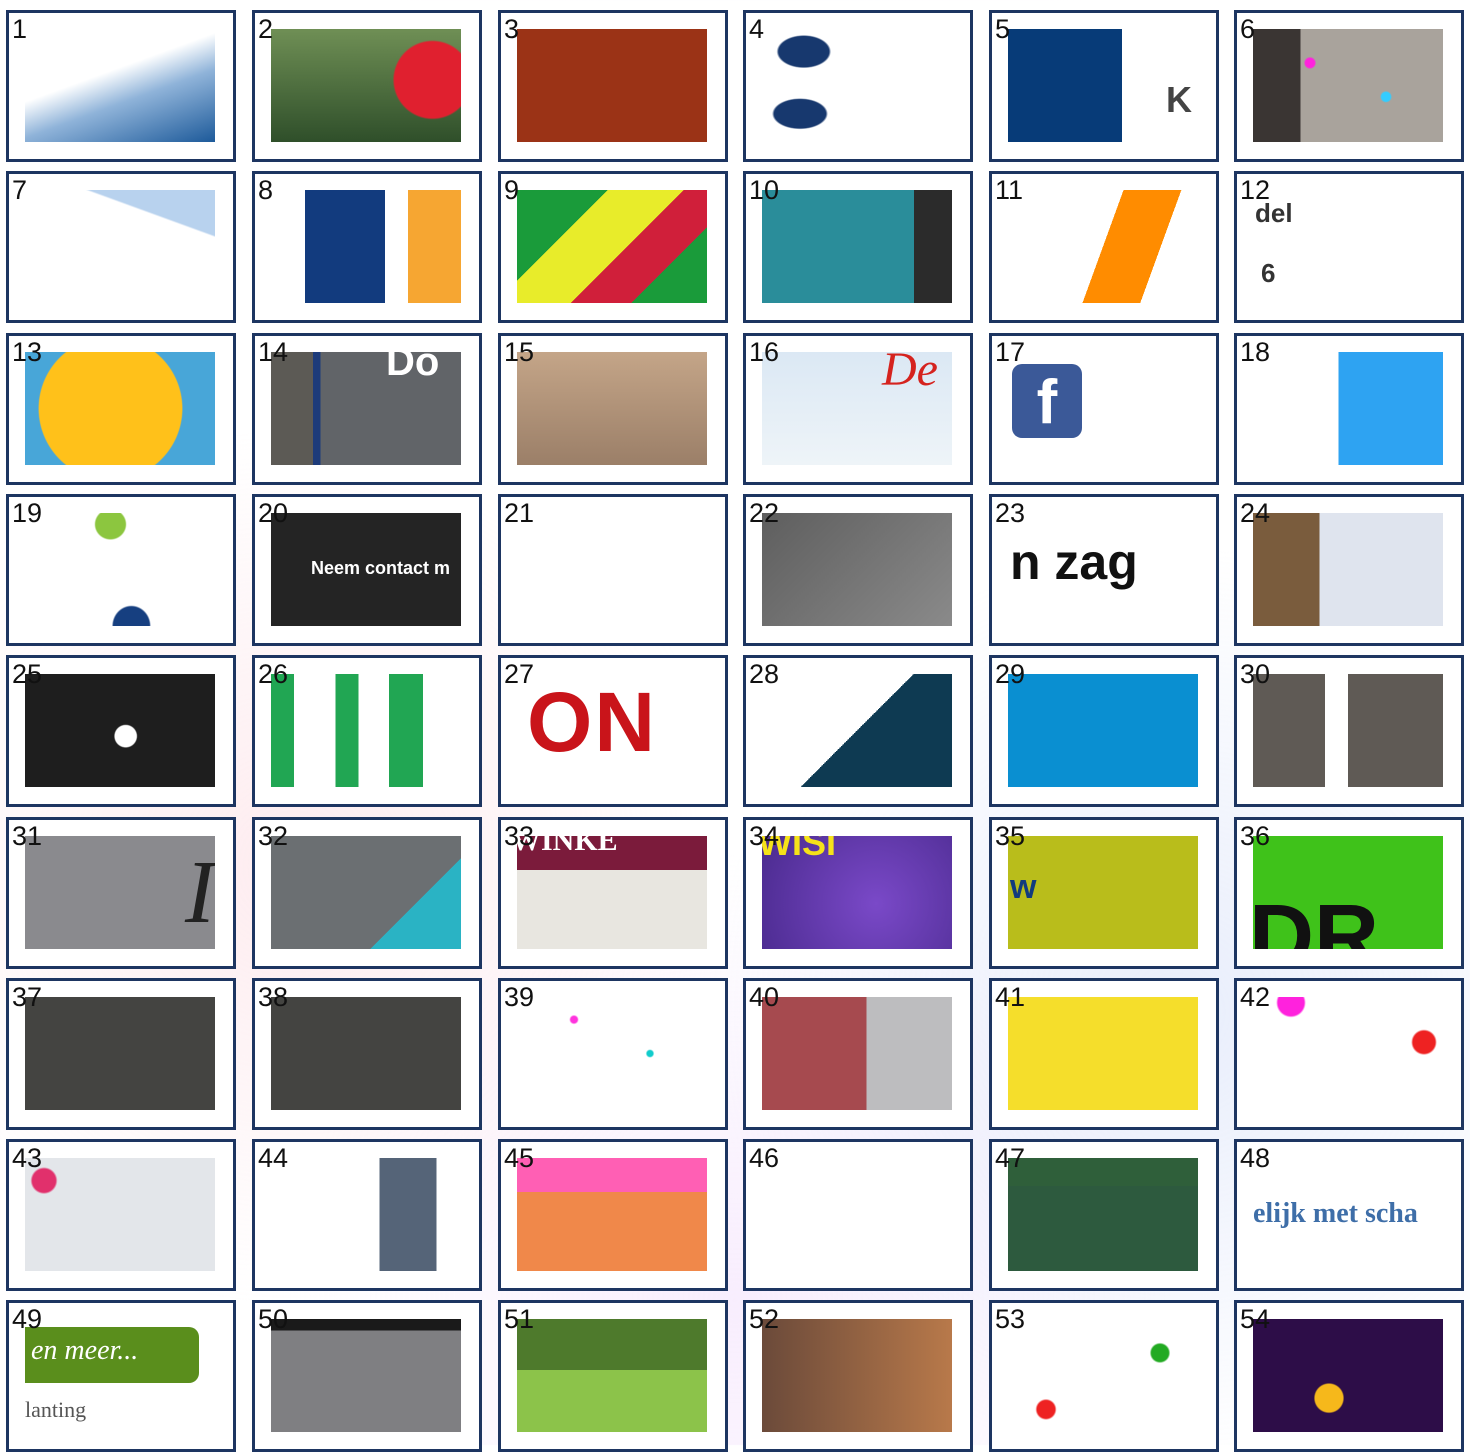 This screenshot has height=1452, width=1470. I want to click on thumbnail-32: 32, so click(367, 893).